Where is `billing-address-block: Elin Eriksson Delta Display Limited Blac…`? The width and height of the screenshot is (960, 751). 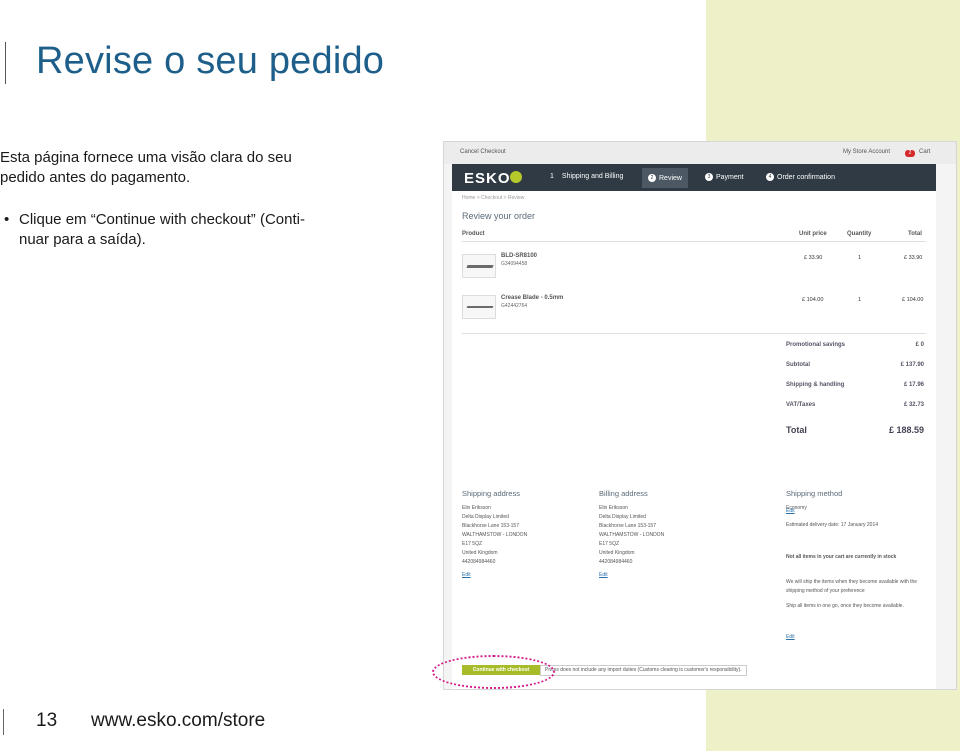
billing-address-block: Elin Eriksson Delta Display Limited Blac… is located at coordinates (631, 535).